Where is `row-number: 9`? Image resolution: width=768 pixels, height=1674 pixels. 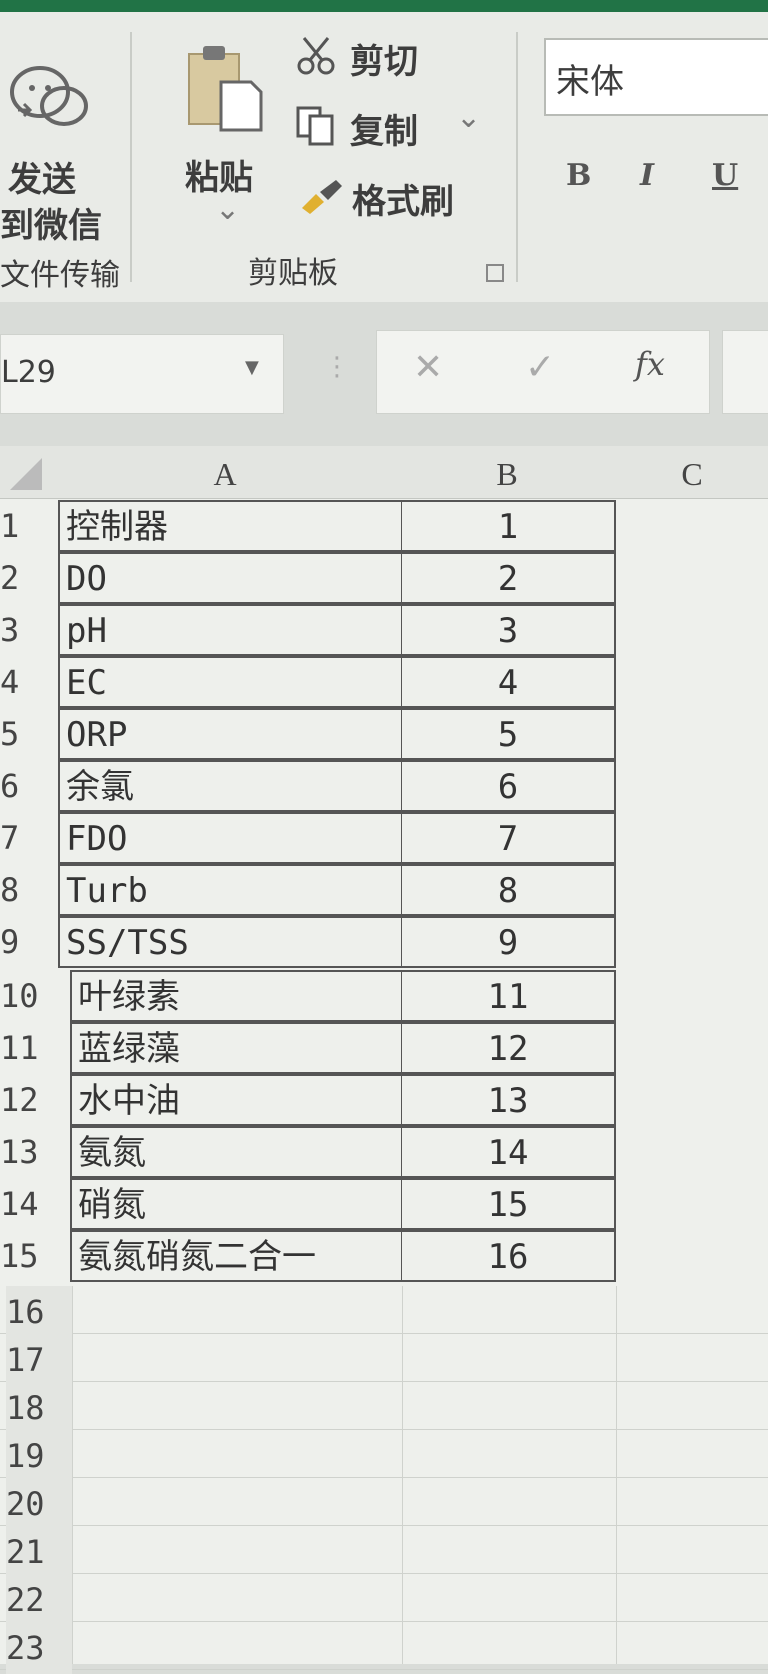
row-number: 9 is located at coordinates (30, 942).